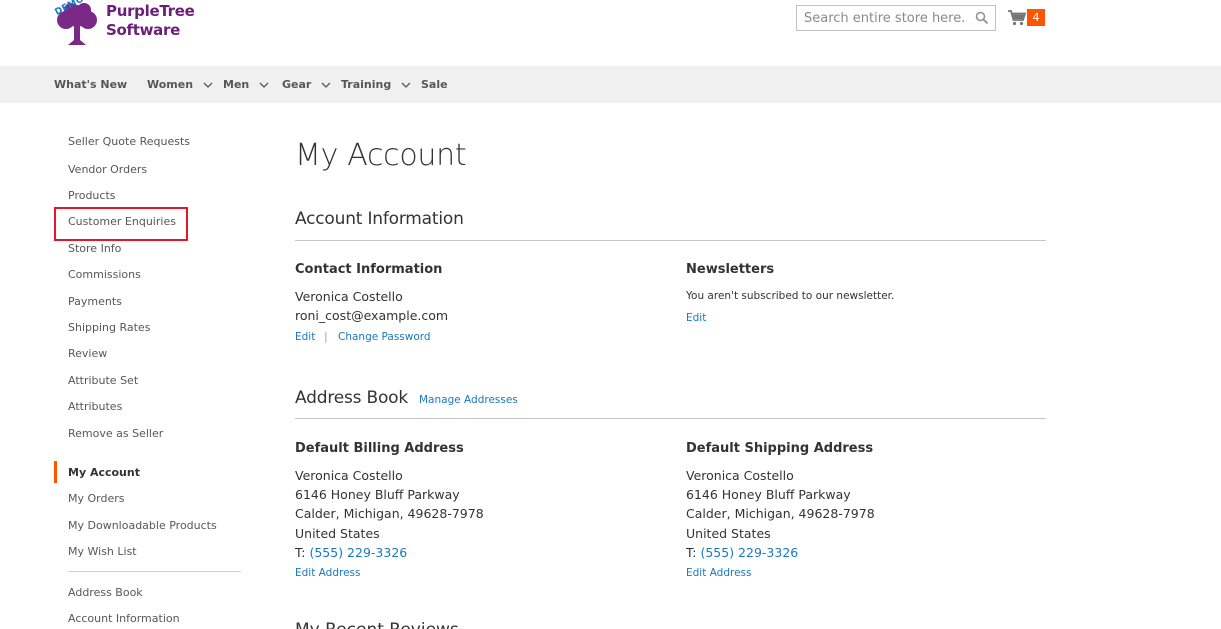 Image resolution: width=1221 pixels, height=629 pixels. Describe the element at coordinates (1036, 17) in the screenshot. I see `cart-count-badge: 4` at that location.